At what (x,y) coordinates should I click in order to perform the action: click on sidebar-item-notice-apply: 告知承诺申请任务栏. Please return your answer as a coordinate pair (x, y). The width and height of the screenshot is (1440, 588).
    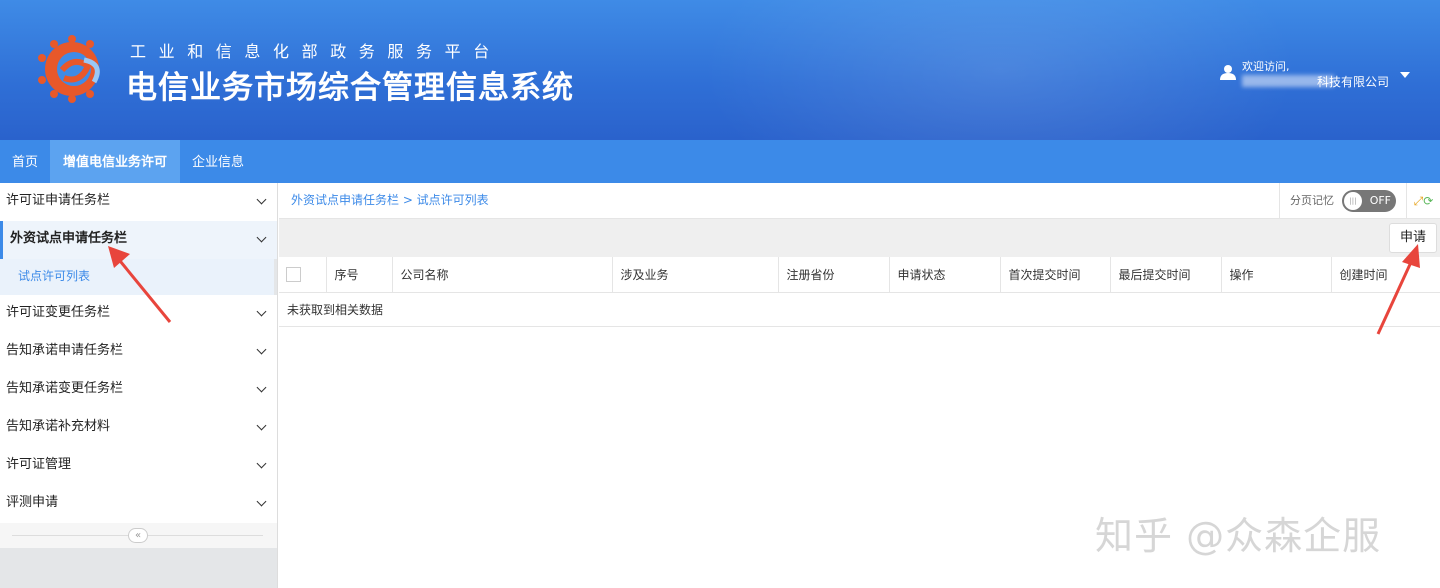
    Looking at the image, I should click on (138, 352).